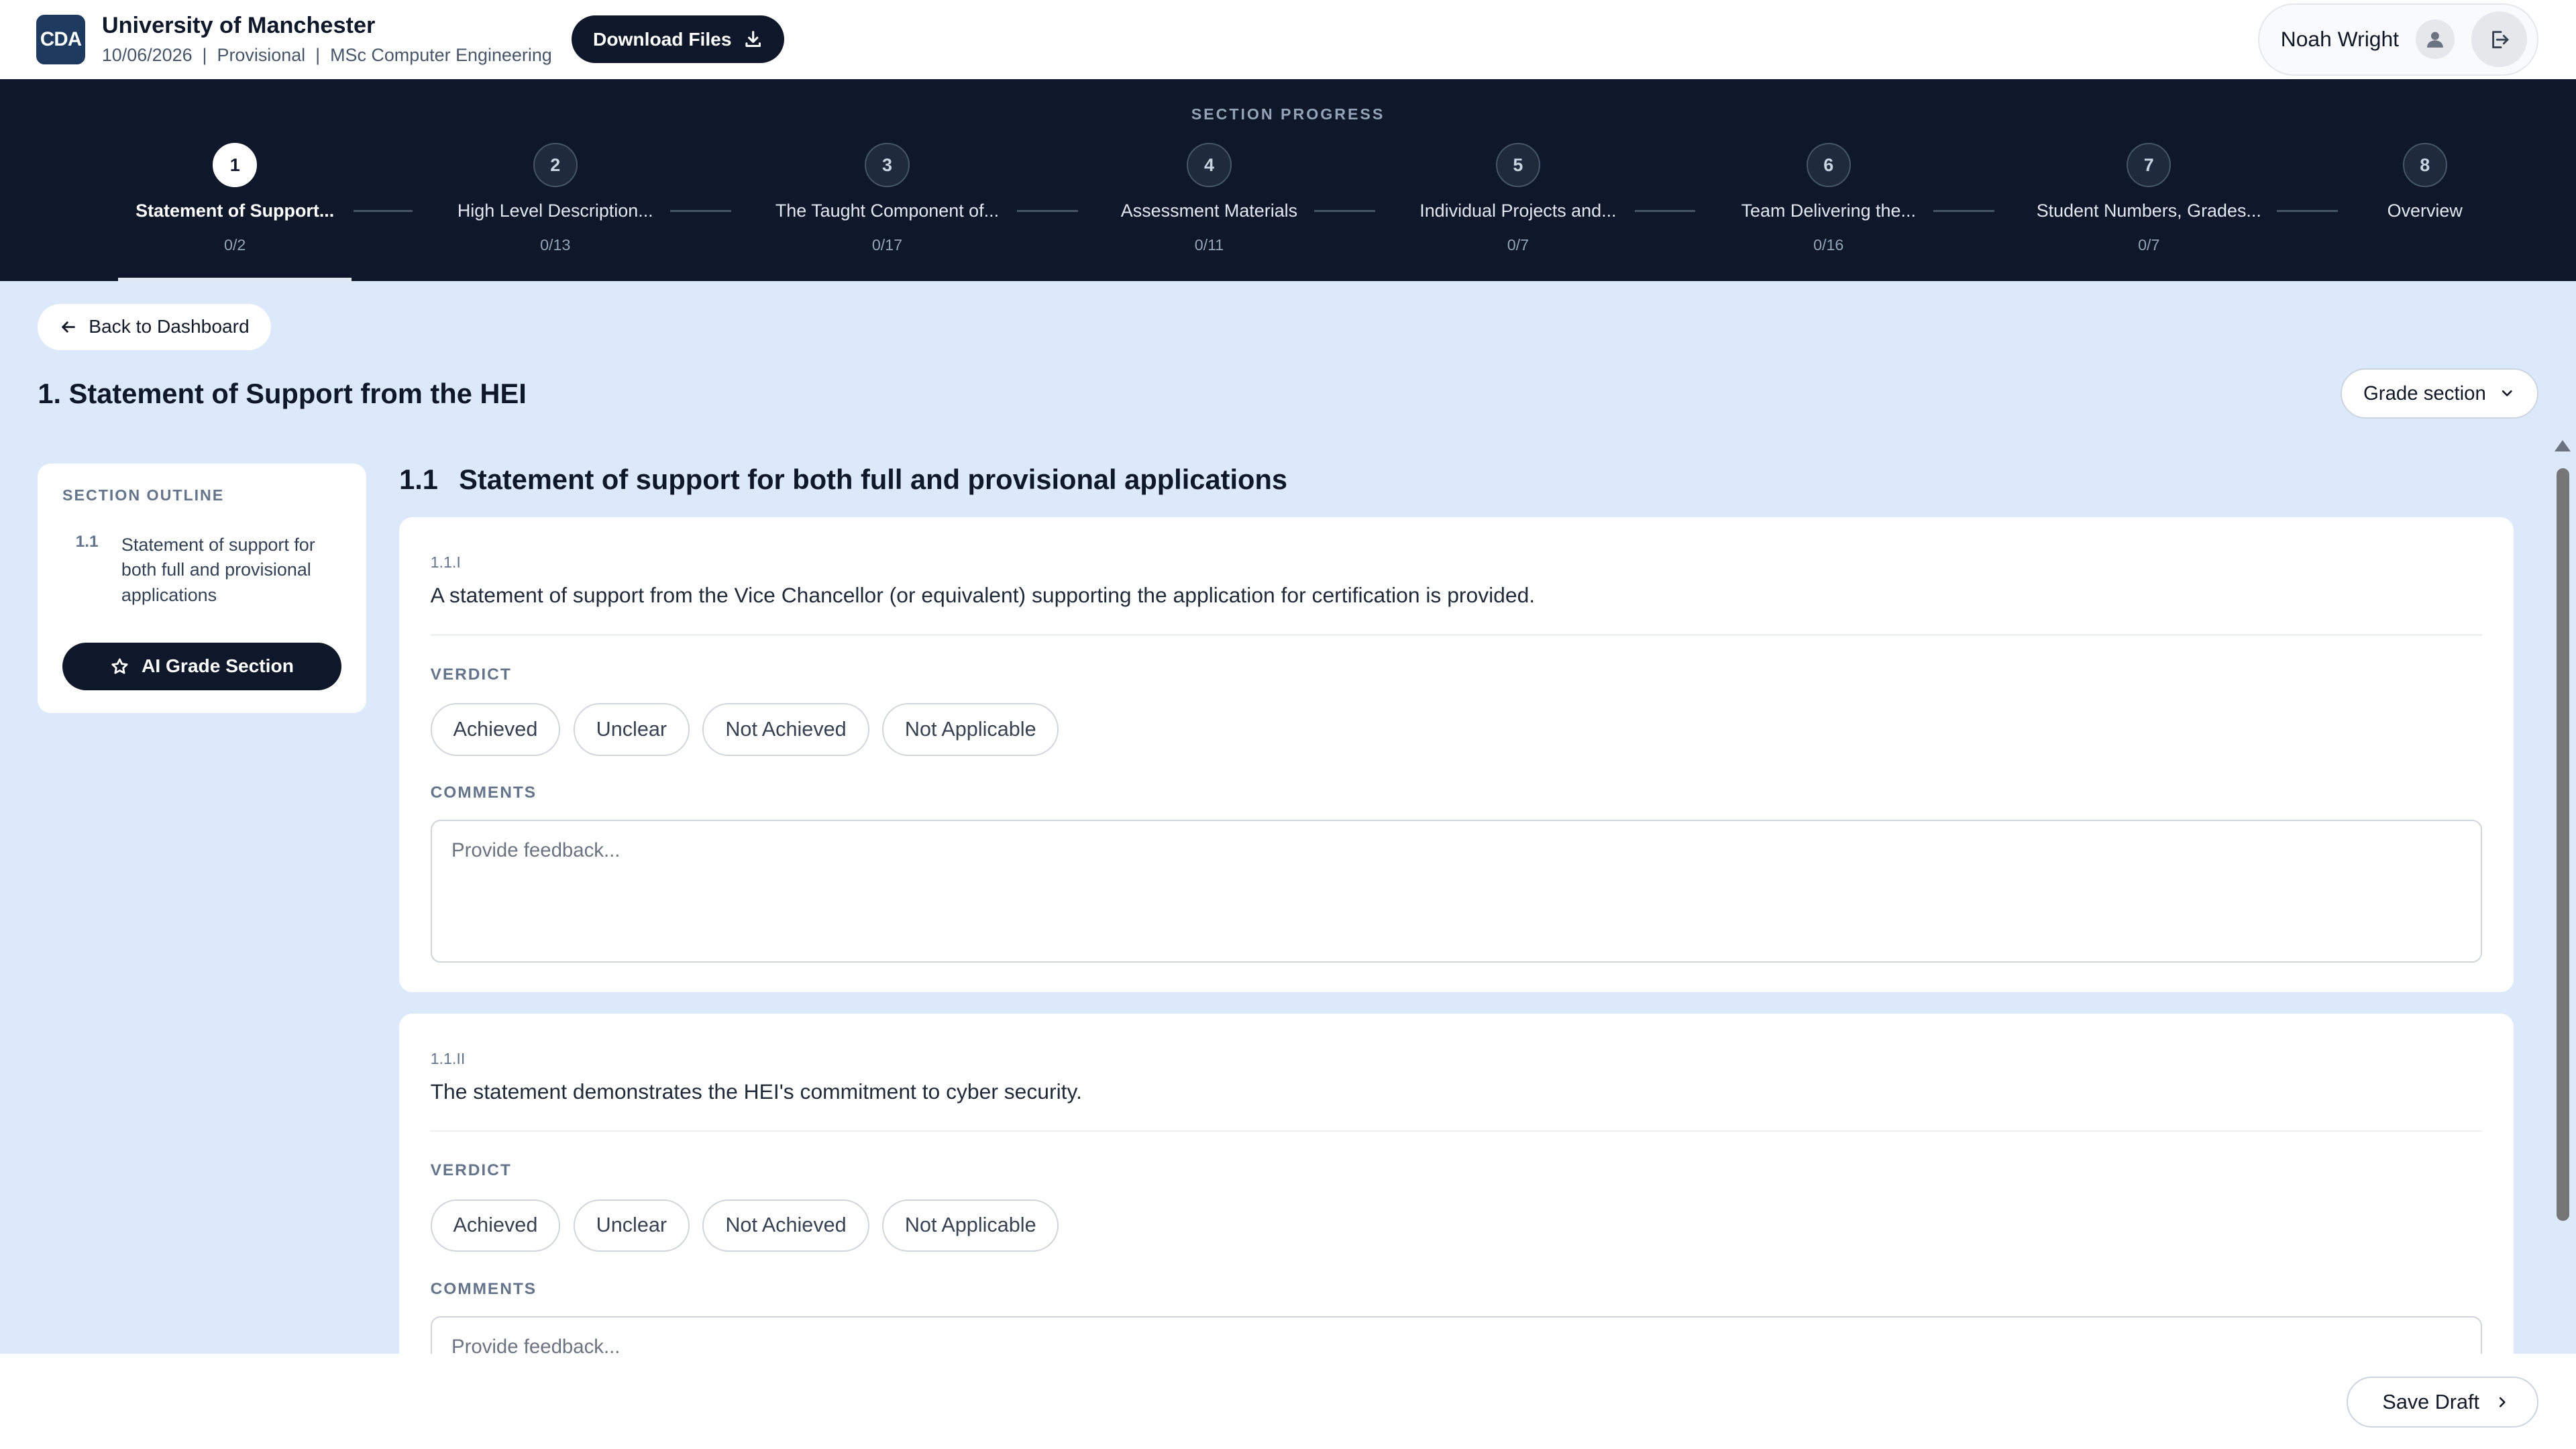  I want to click on step-8: 8 Overview, so click(2425, 182).